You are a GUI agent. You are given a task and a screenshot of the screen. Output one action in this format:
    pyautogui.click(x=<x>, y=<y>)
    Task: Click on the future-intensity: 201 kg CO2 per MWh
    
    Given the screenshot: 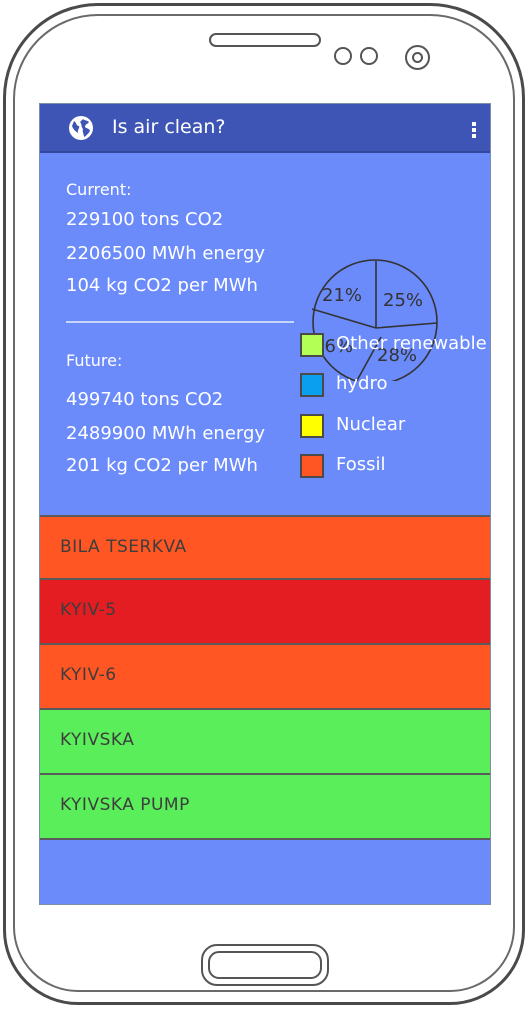 What is the action you would take?
    pyautogui.click(x=162, y=465)
    